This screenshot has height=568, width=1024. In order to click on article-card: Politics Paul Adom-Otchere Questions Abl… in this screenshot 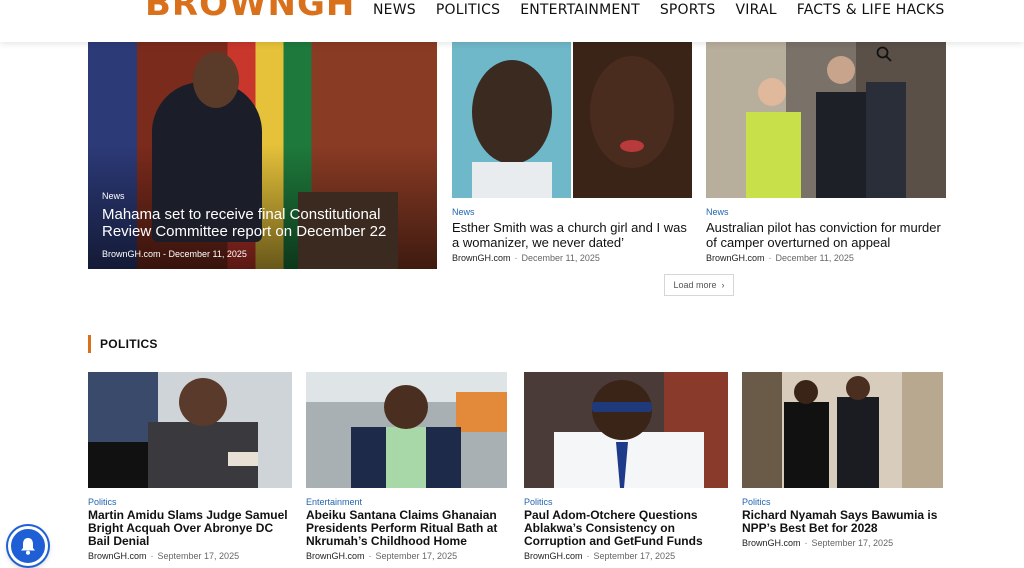, I will do `click(626, 466)`.